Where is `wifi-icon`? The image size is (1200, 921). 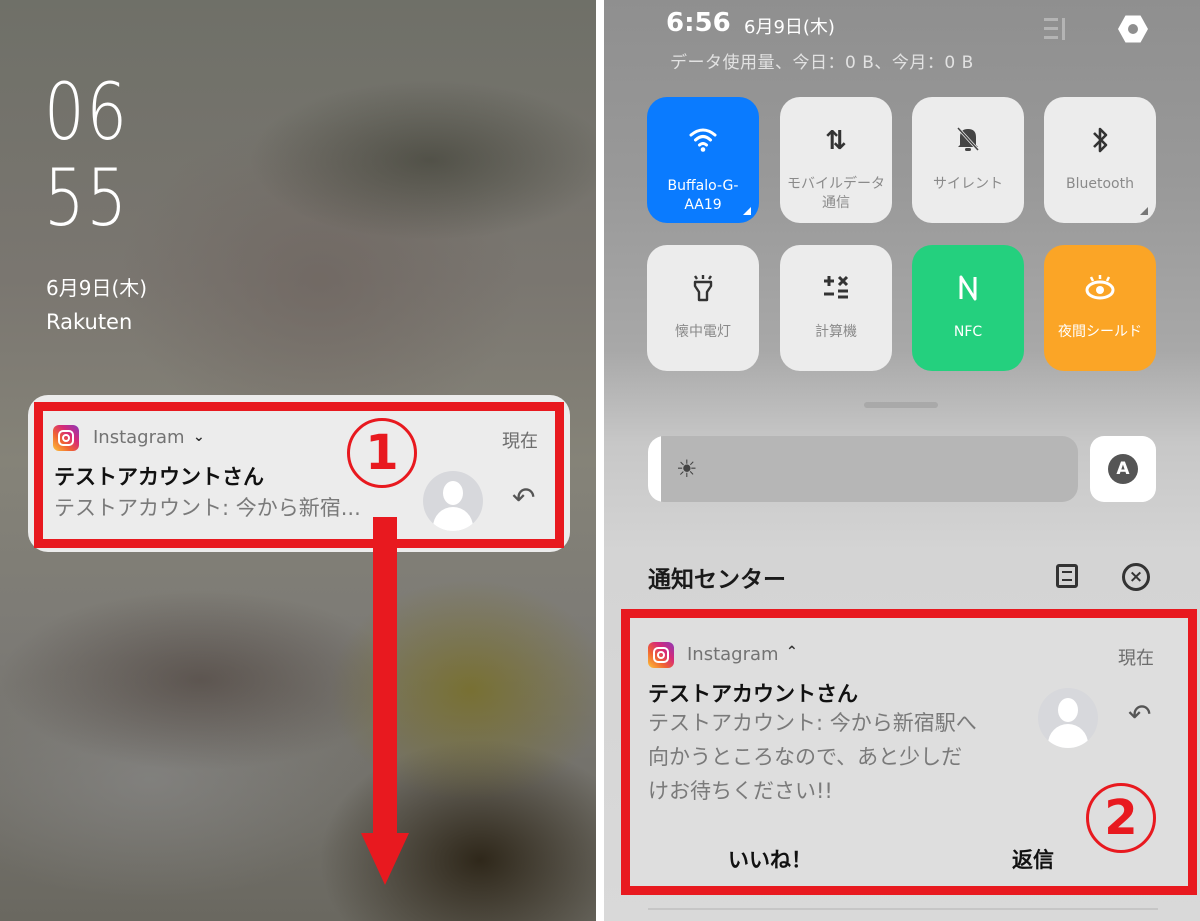
wifi-icon is located at coordinates (703, 141).